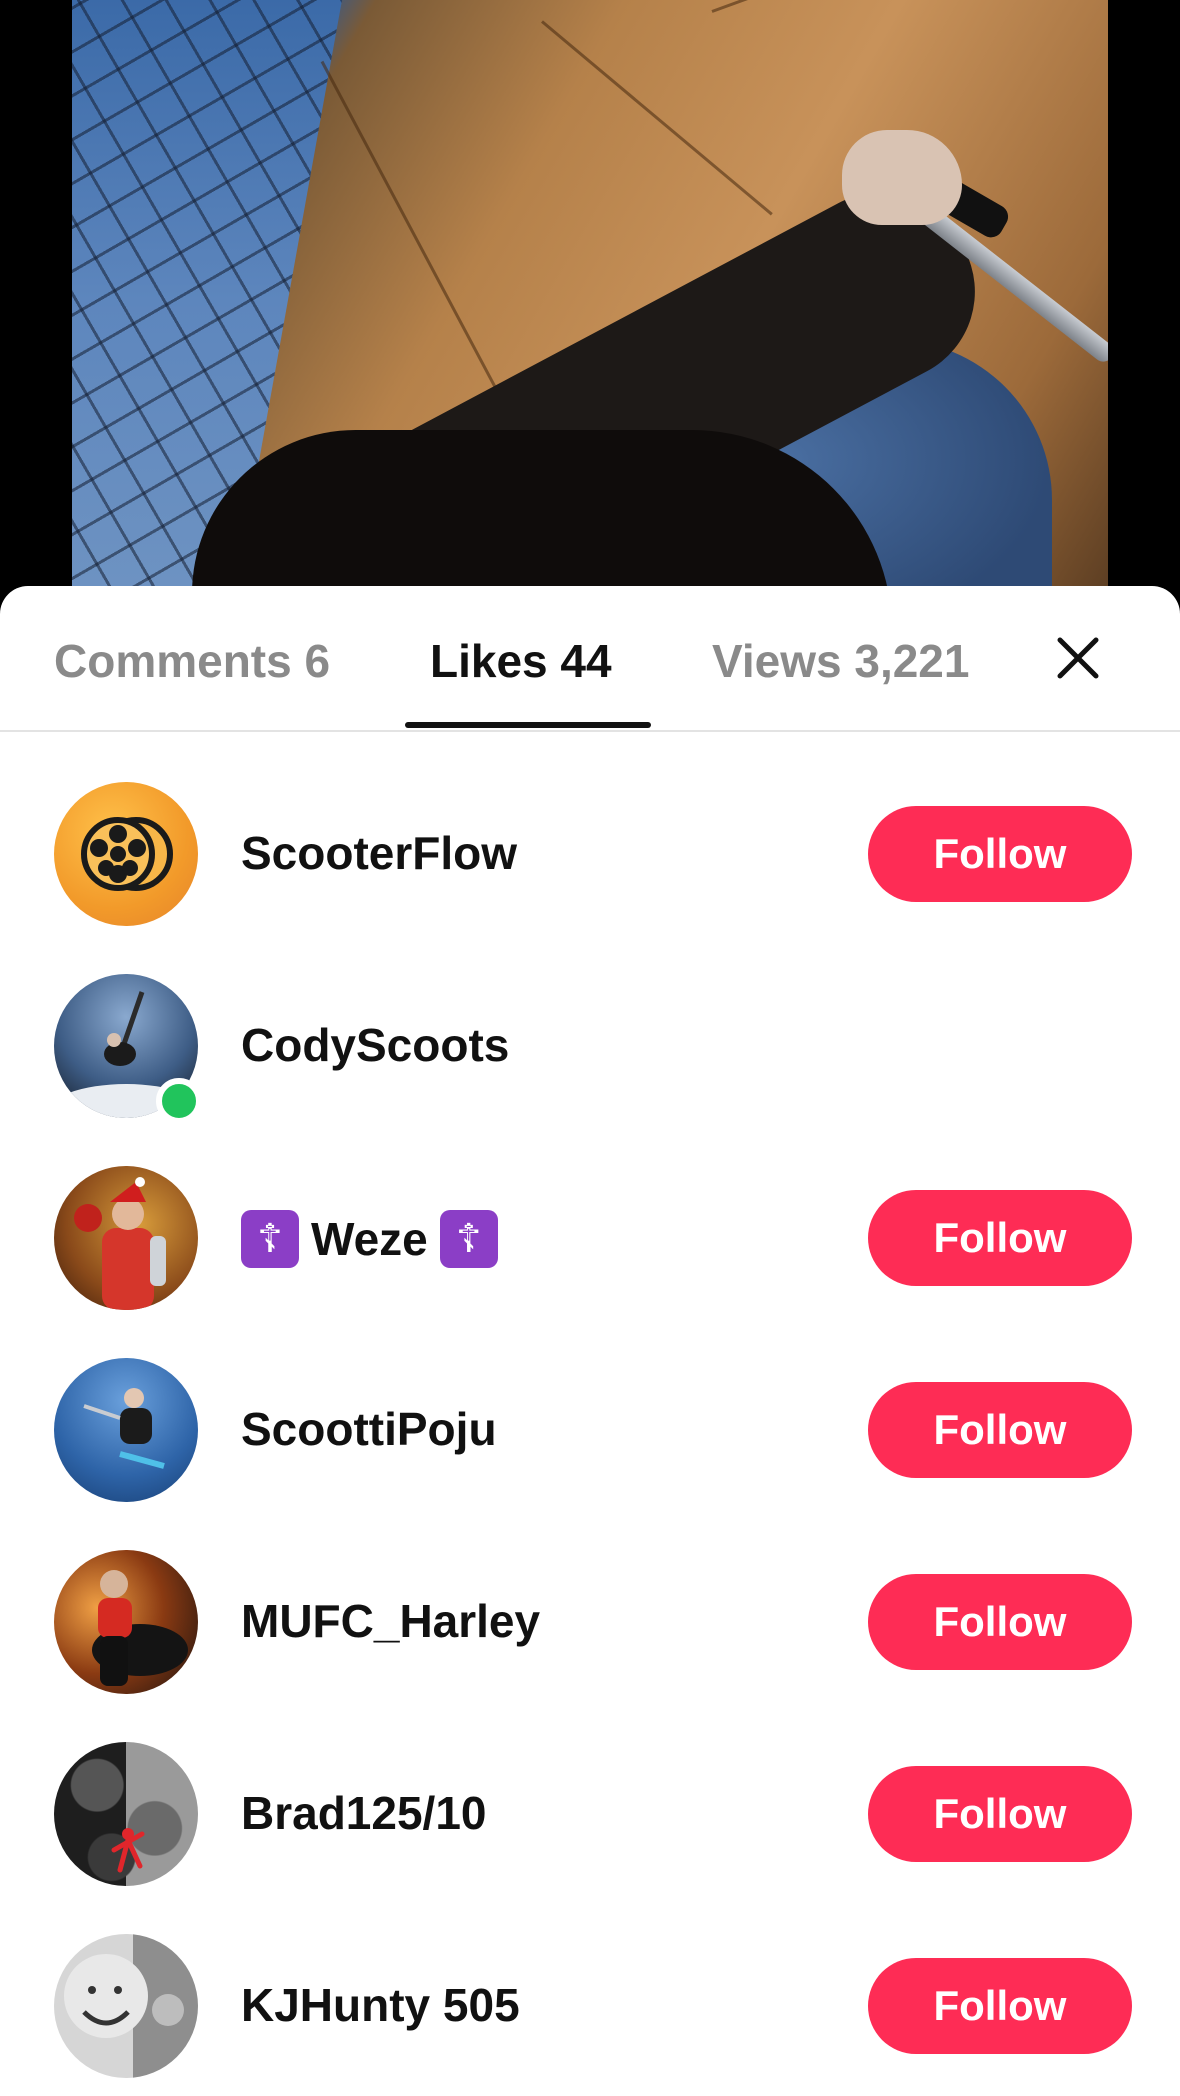 The height and width of the screenshot is (2096, 1180). What do you see at coordinates (542, 515) in the screenshot?
I see `video-rider-body` at bounding box center [542, 515].